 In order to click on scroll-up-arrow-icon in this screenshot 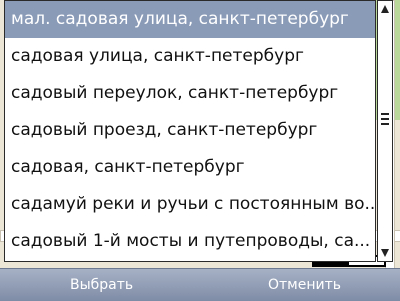, I will do `click(385, 9)`.